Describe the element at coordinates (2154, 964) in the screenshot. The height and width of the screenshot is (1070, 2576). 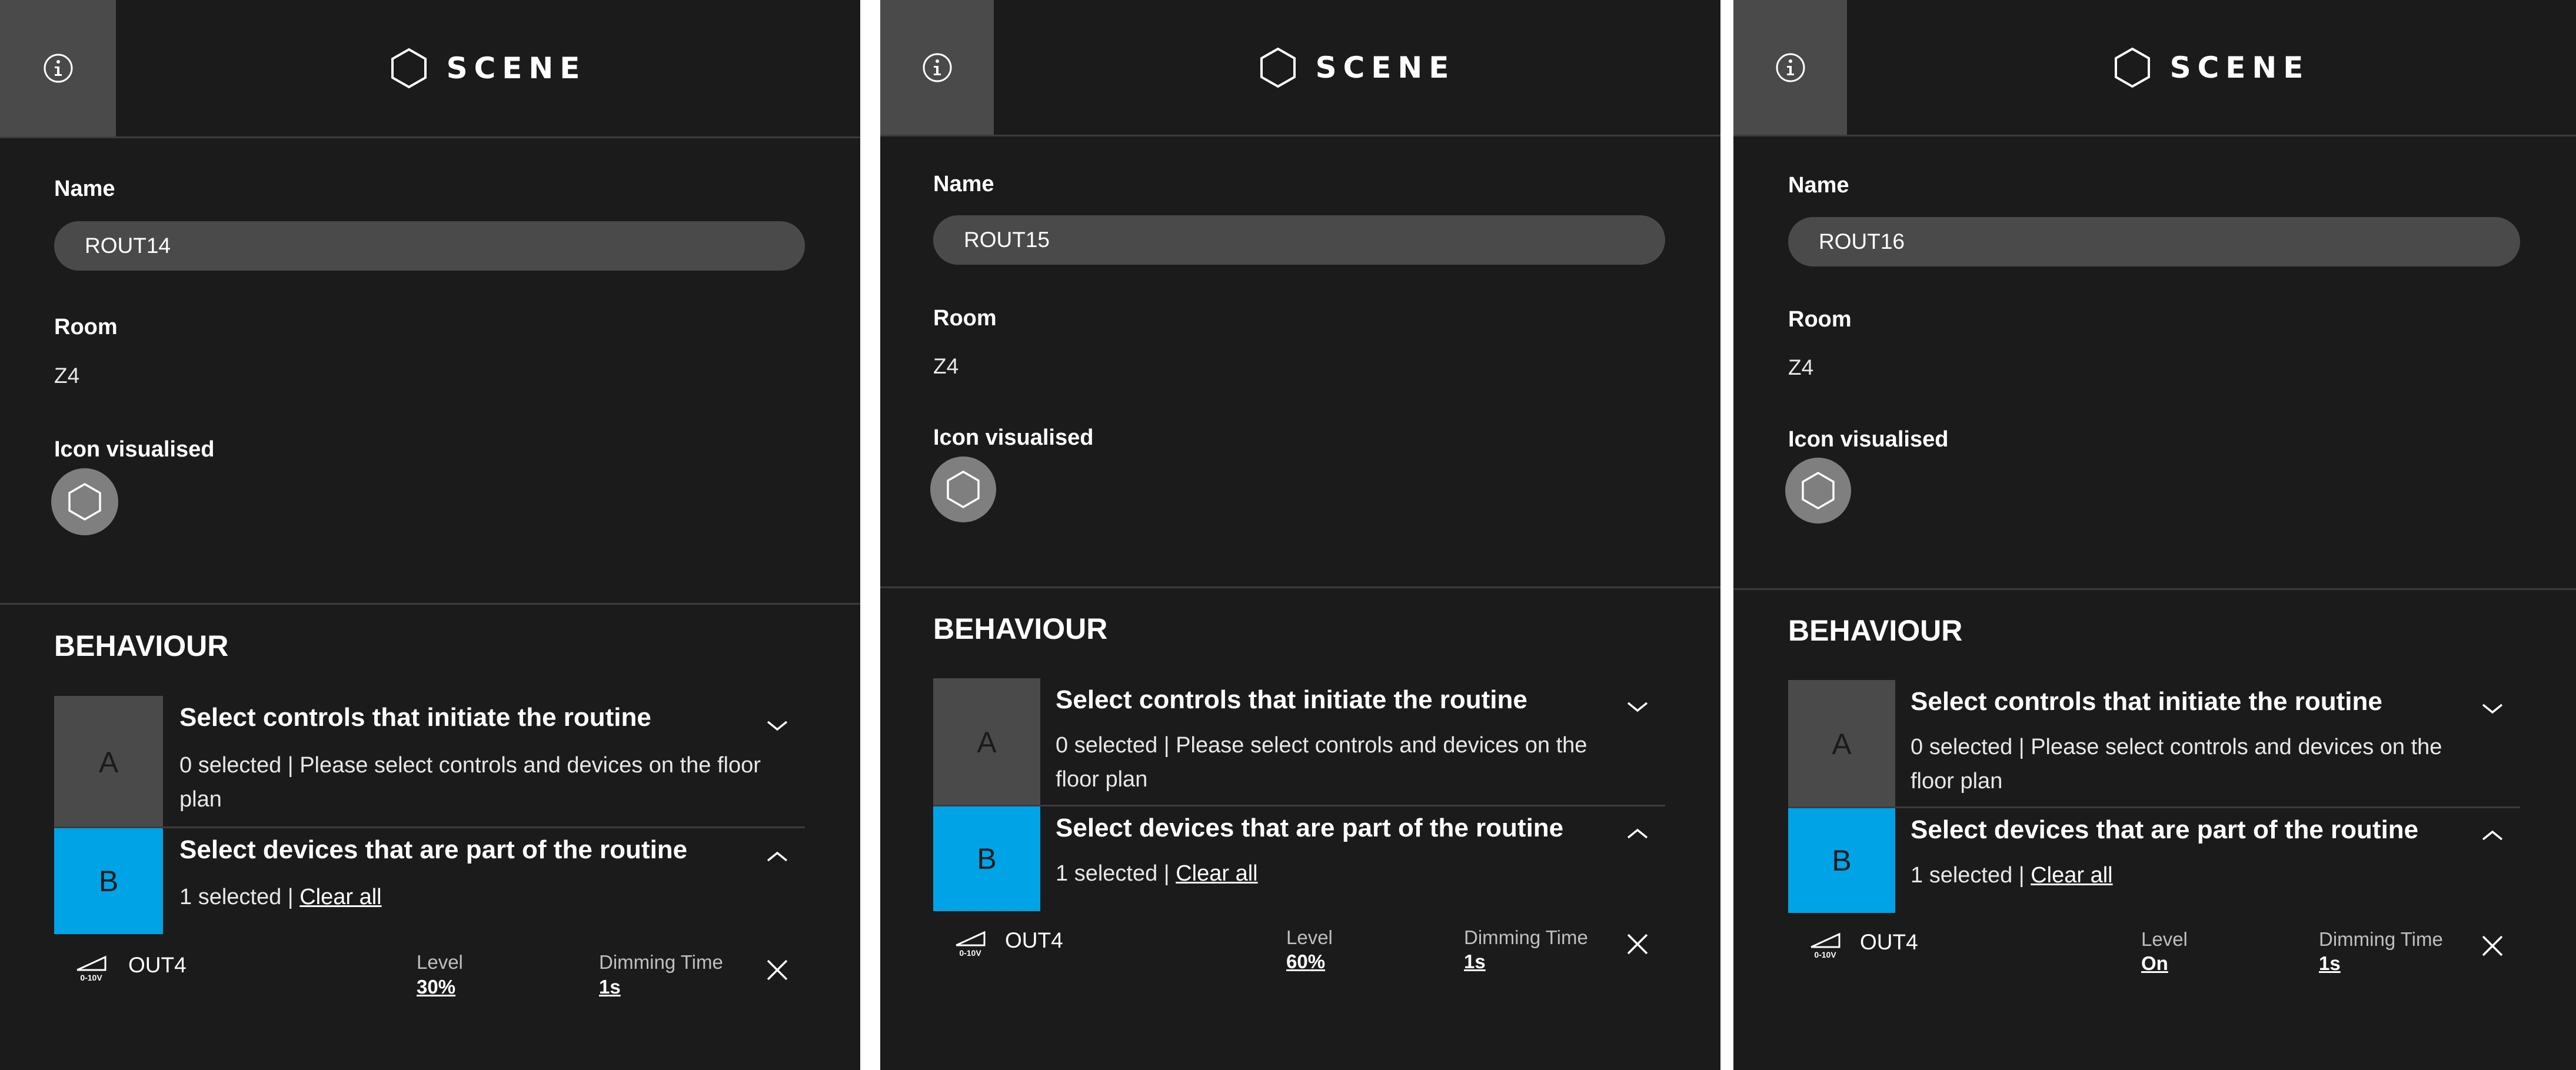
I see `level-value: On` at that location.